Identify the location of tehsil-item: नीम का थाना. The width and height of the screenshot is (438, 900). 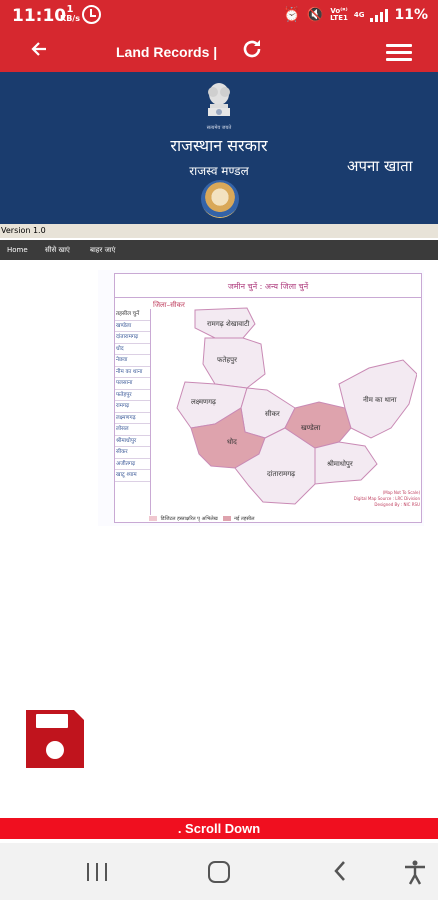
(132, 372).